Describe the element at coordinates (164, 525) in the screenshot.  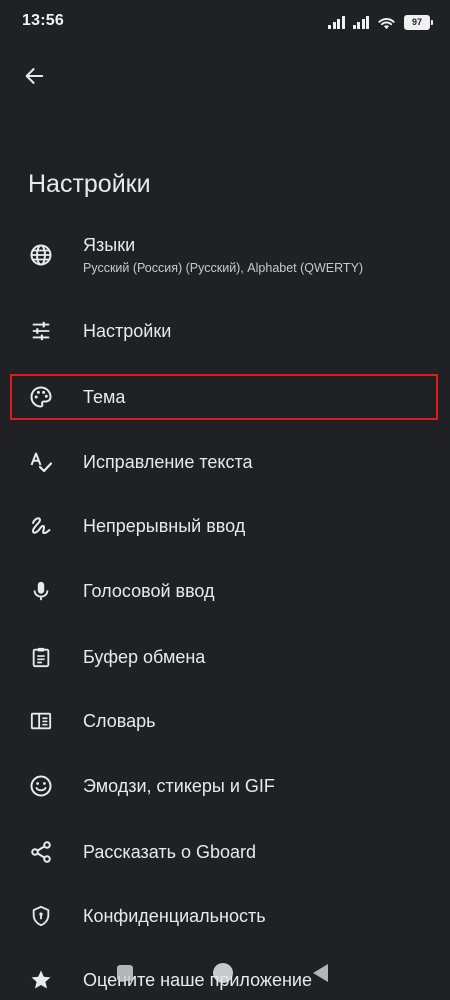
I see `menu-item-label: Непрерывный ввод` at that location.